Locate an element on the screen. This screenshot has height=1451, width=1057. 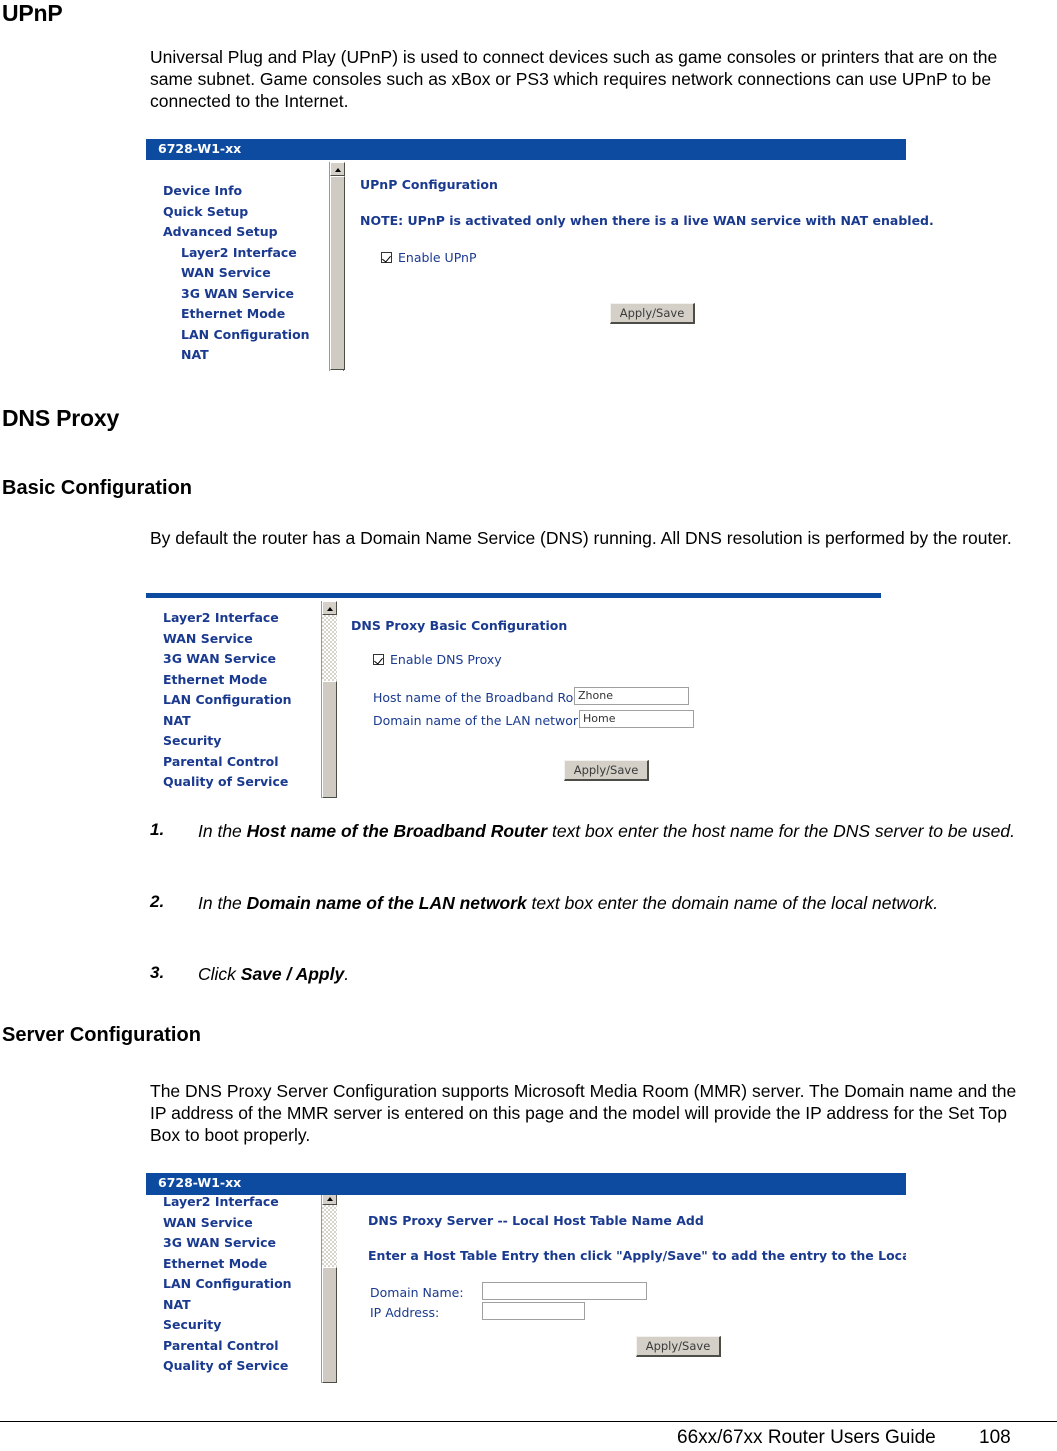
page-title-upnp: UPnP is located at coordinates (32, 13).